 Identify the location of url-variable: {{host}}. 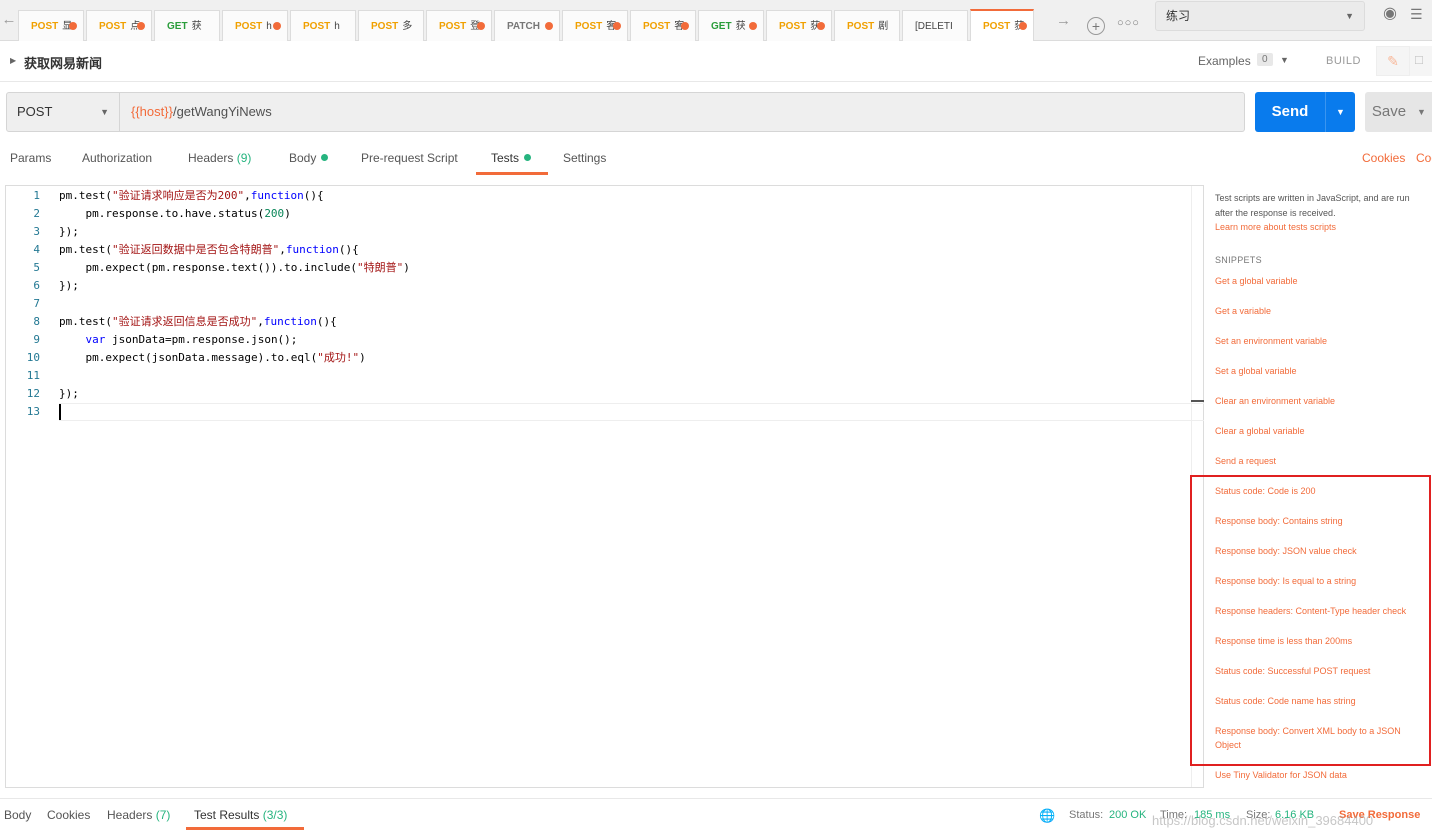
(152, 111).